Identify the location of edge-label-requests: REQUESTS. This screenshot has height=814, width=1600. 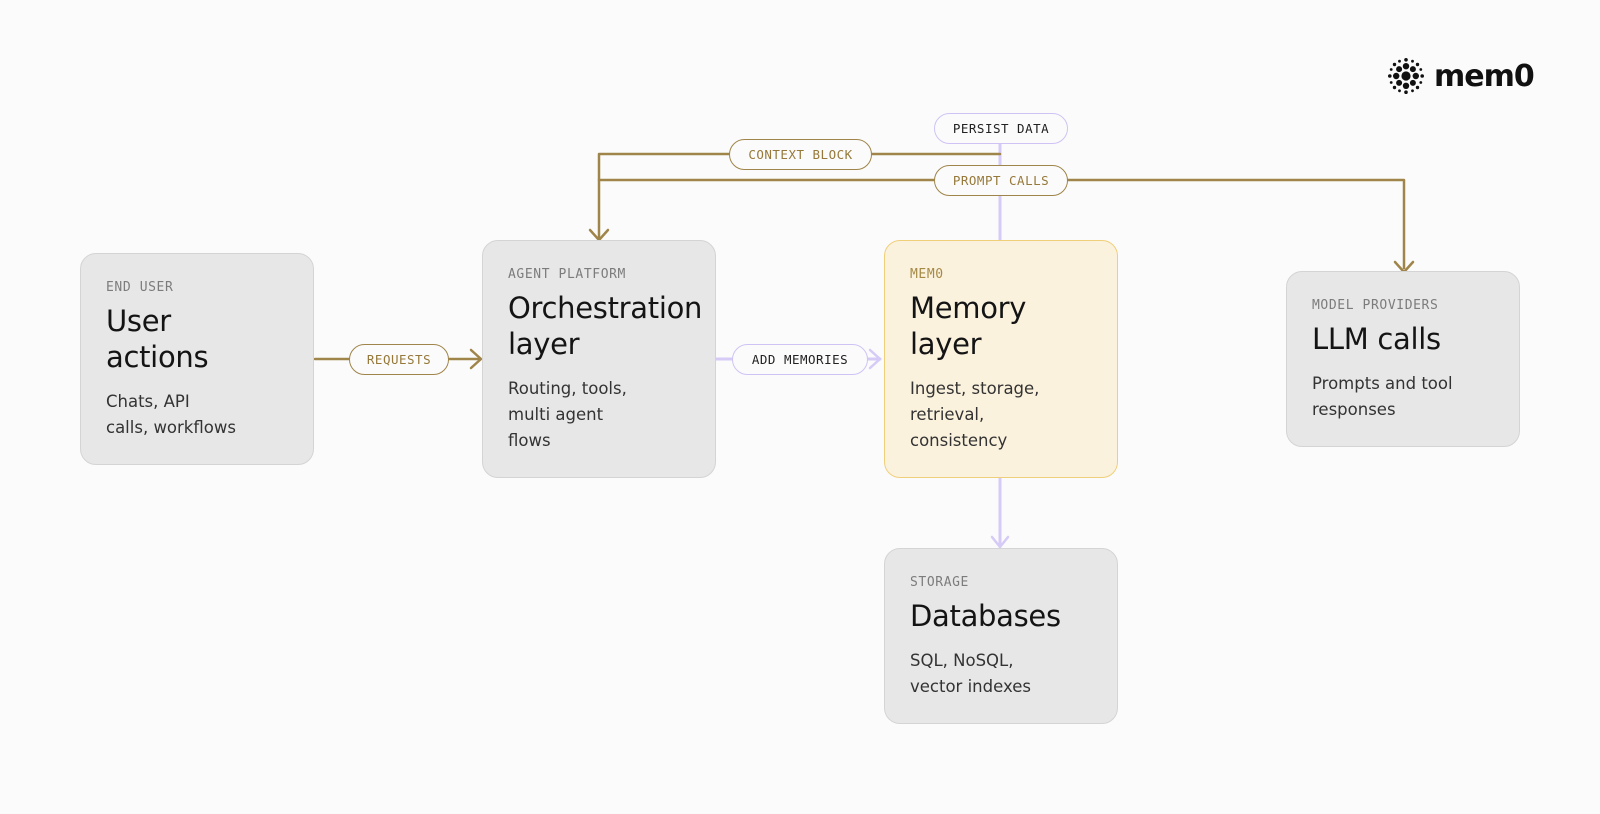
(399, 359).